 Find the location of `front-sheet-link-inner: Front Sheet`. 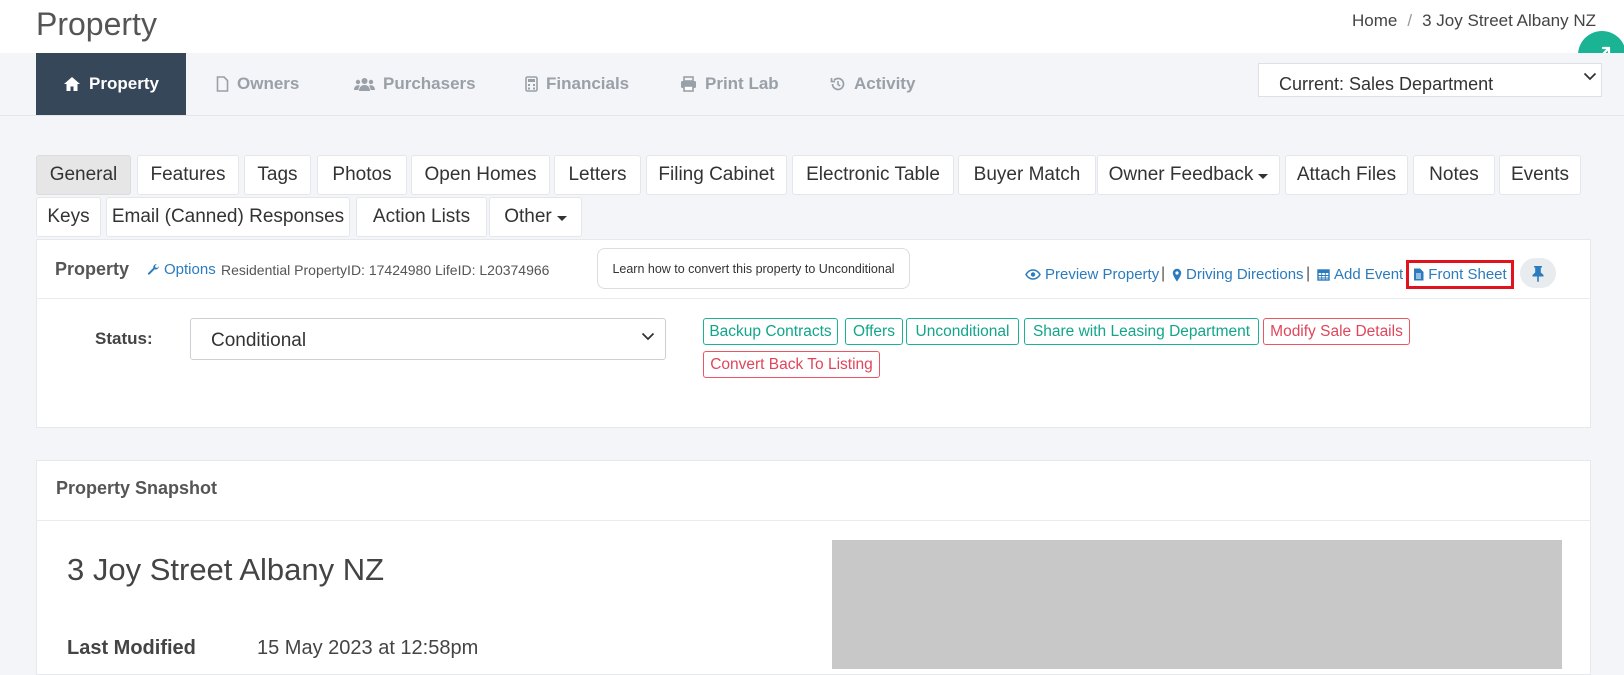

front-sheet-link-inner: Front Sheet is located at coordinates (1460, 274).